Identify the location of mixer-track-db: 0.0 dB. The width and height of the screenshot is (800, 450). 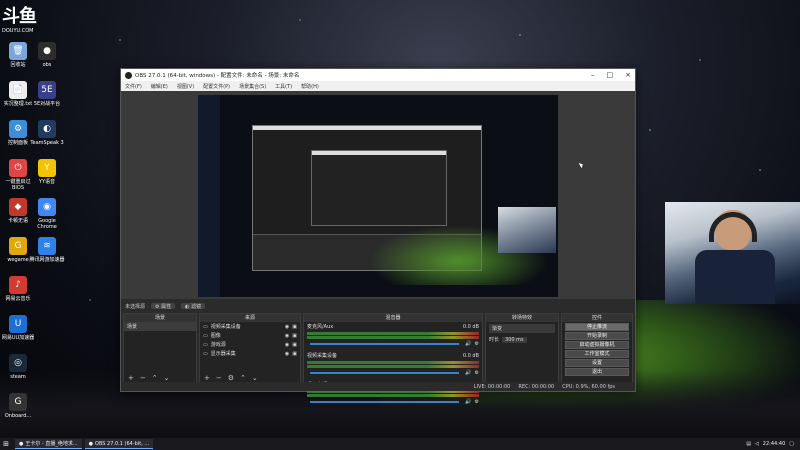
(470, 326).